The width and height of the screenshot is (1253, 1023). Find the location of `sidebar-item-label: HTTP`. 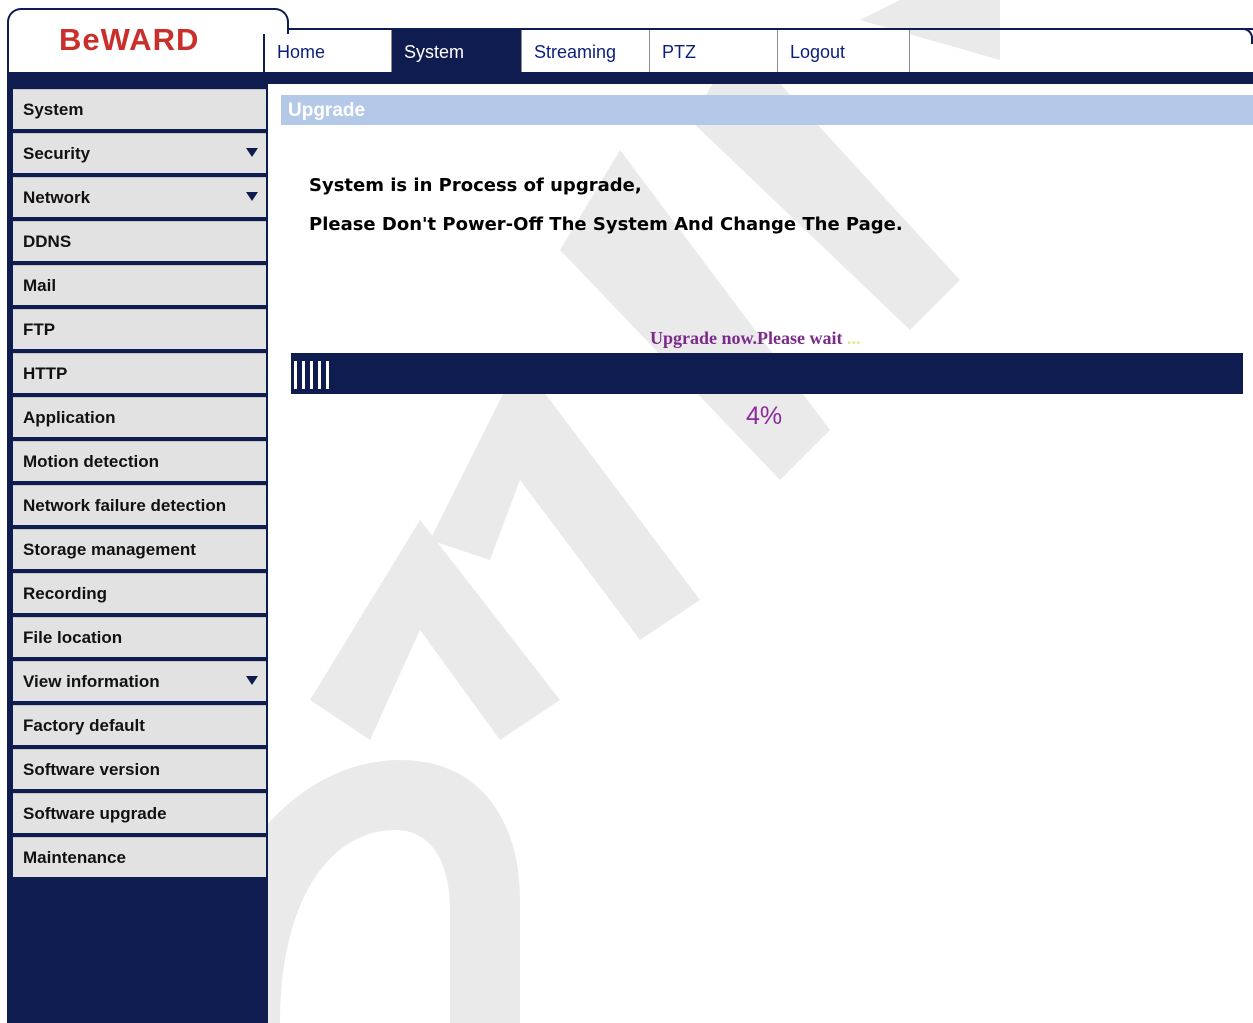

sidebar-item-label: HTTP is located at coordinates (45, 373).